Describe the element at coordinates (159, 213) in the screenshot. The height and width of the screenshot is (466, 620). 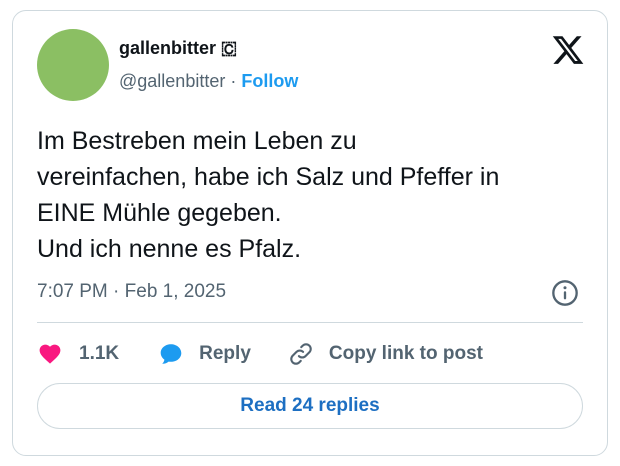
I see `tweet-text-line: EINE Mühle gegeben.` at that location.